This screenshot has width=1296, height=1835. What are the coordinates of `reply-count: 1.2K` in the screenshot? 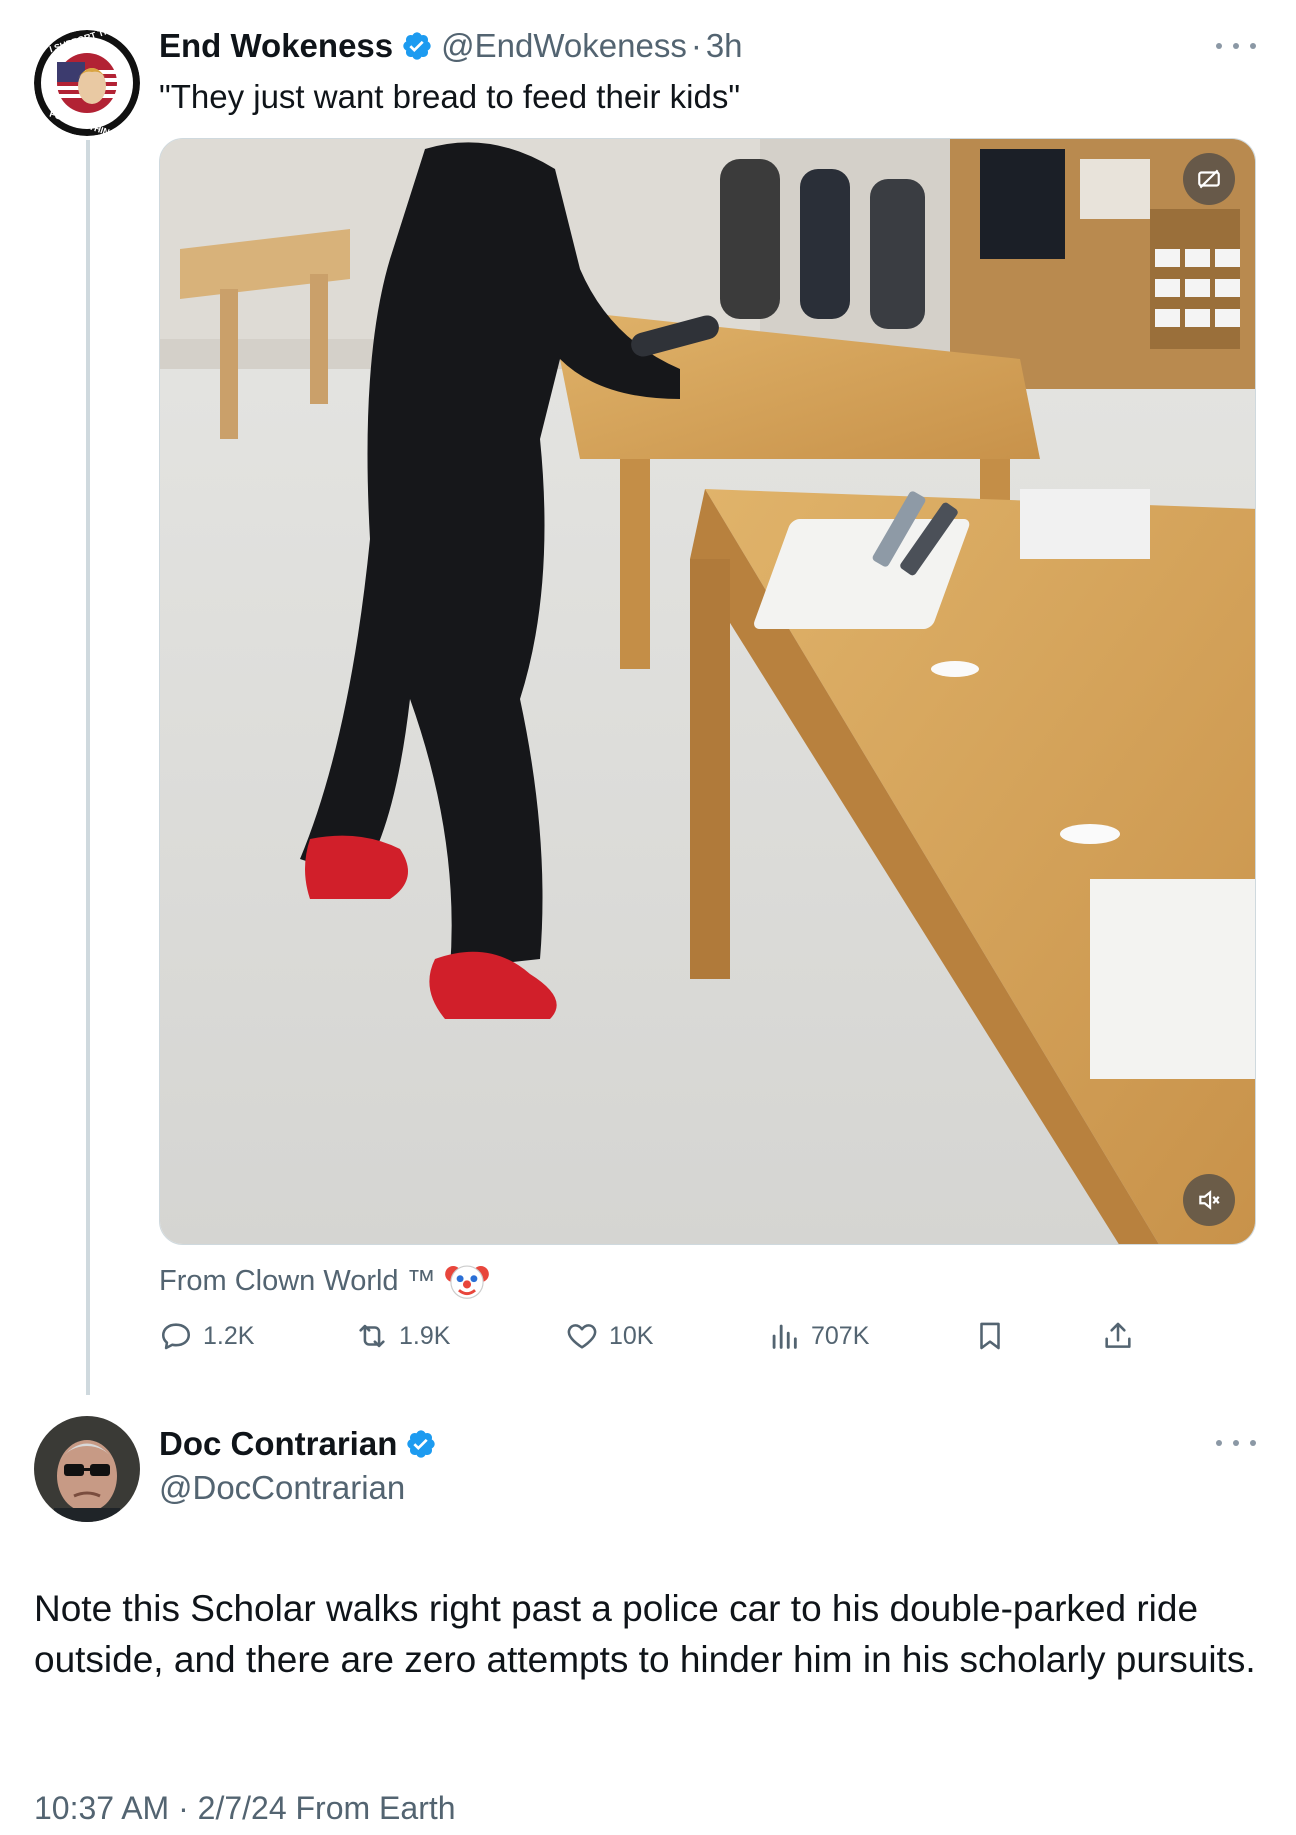 It's located at (229, 1335).